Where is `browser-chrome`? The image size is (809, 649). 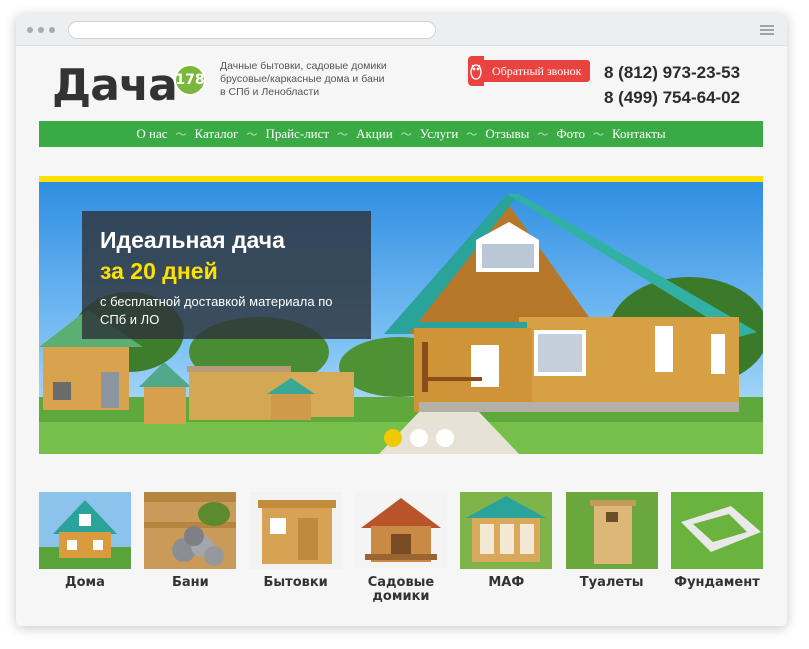
browser-chrome is located at coordinates (401, 30).